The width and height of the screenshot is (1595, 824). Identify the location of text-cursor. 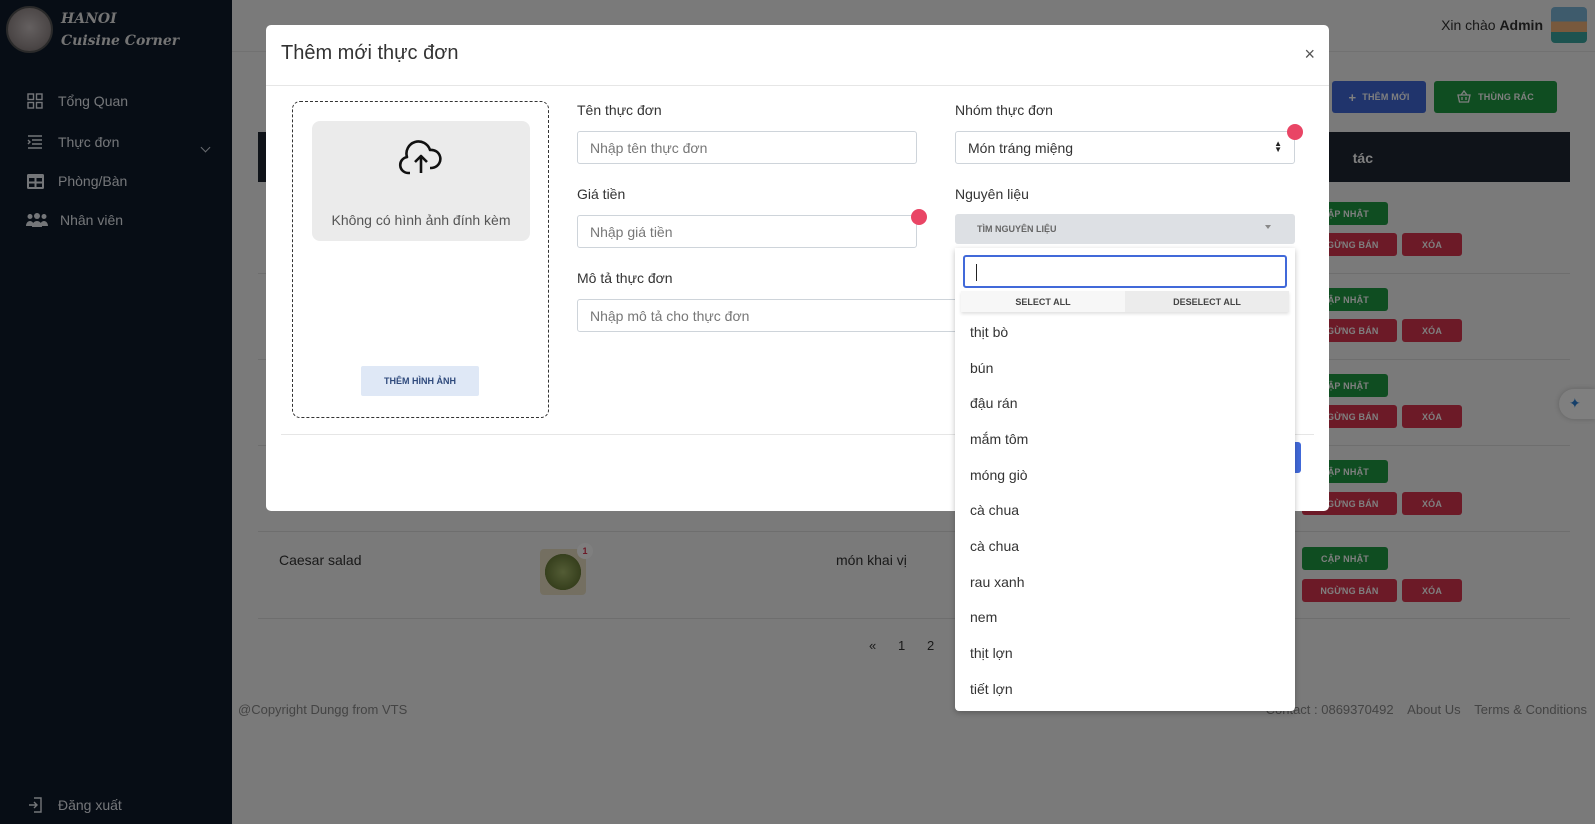
(976, 272).